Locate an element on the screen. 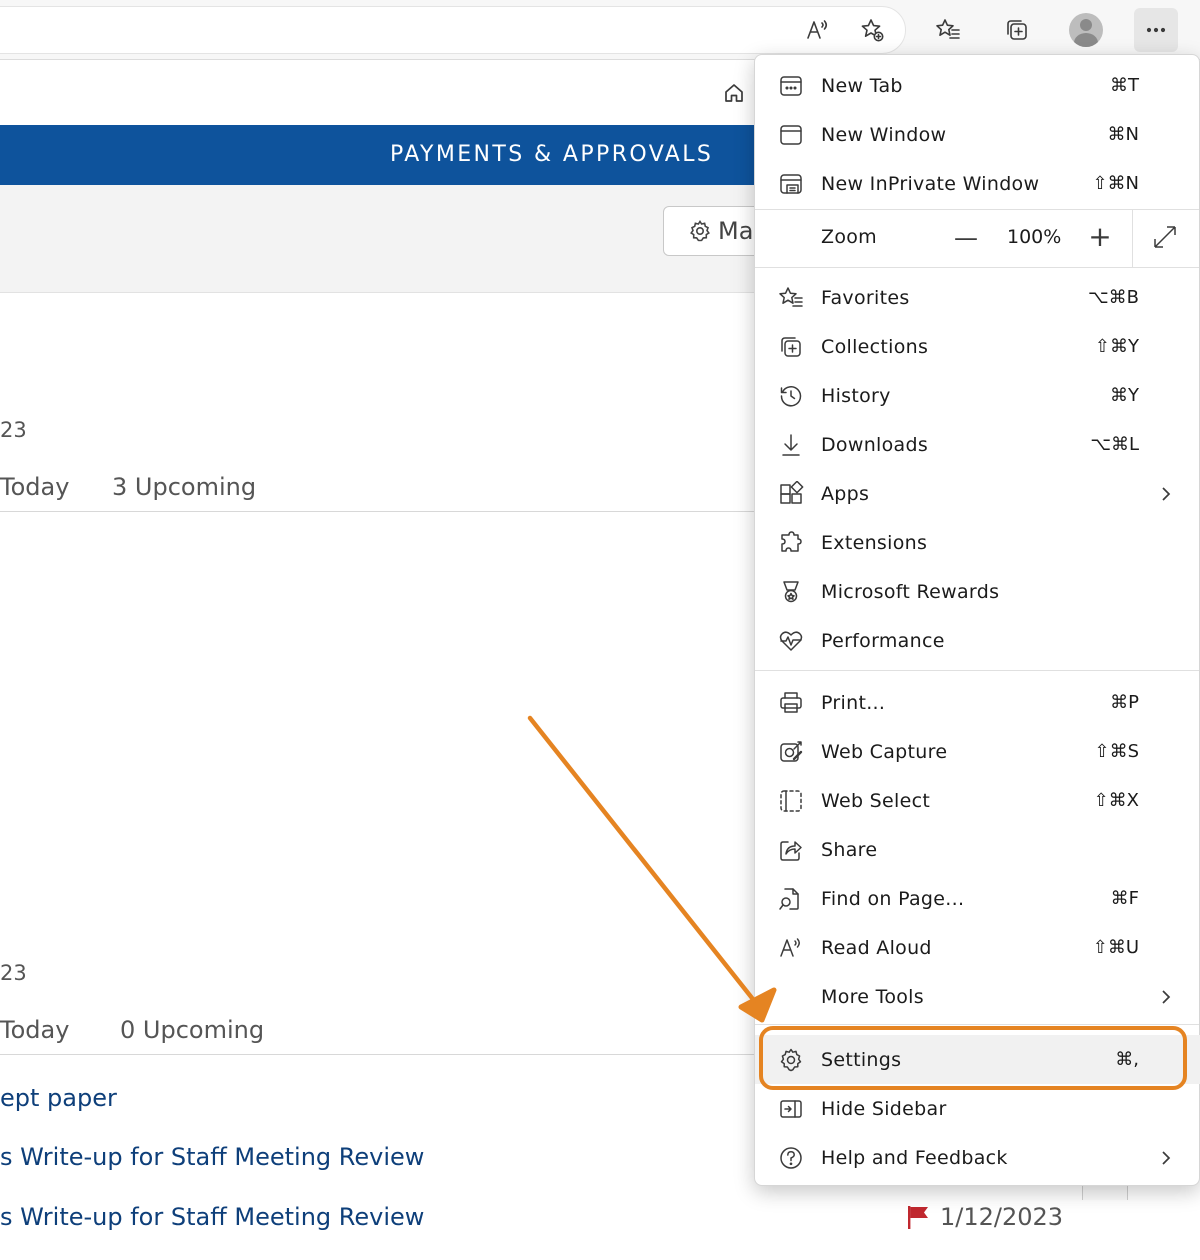 Image resolution: width=1200 pixels, height=1260 pixels. menu-item-new-tab: New Tab ⌘T is located at coordinates (977, 85).